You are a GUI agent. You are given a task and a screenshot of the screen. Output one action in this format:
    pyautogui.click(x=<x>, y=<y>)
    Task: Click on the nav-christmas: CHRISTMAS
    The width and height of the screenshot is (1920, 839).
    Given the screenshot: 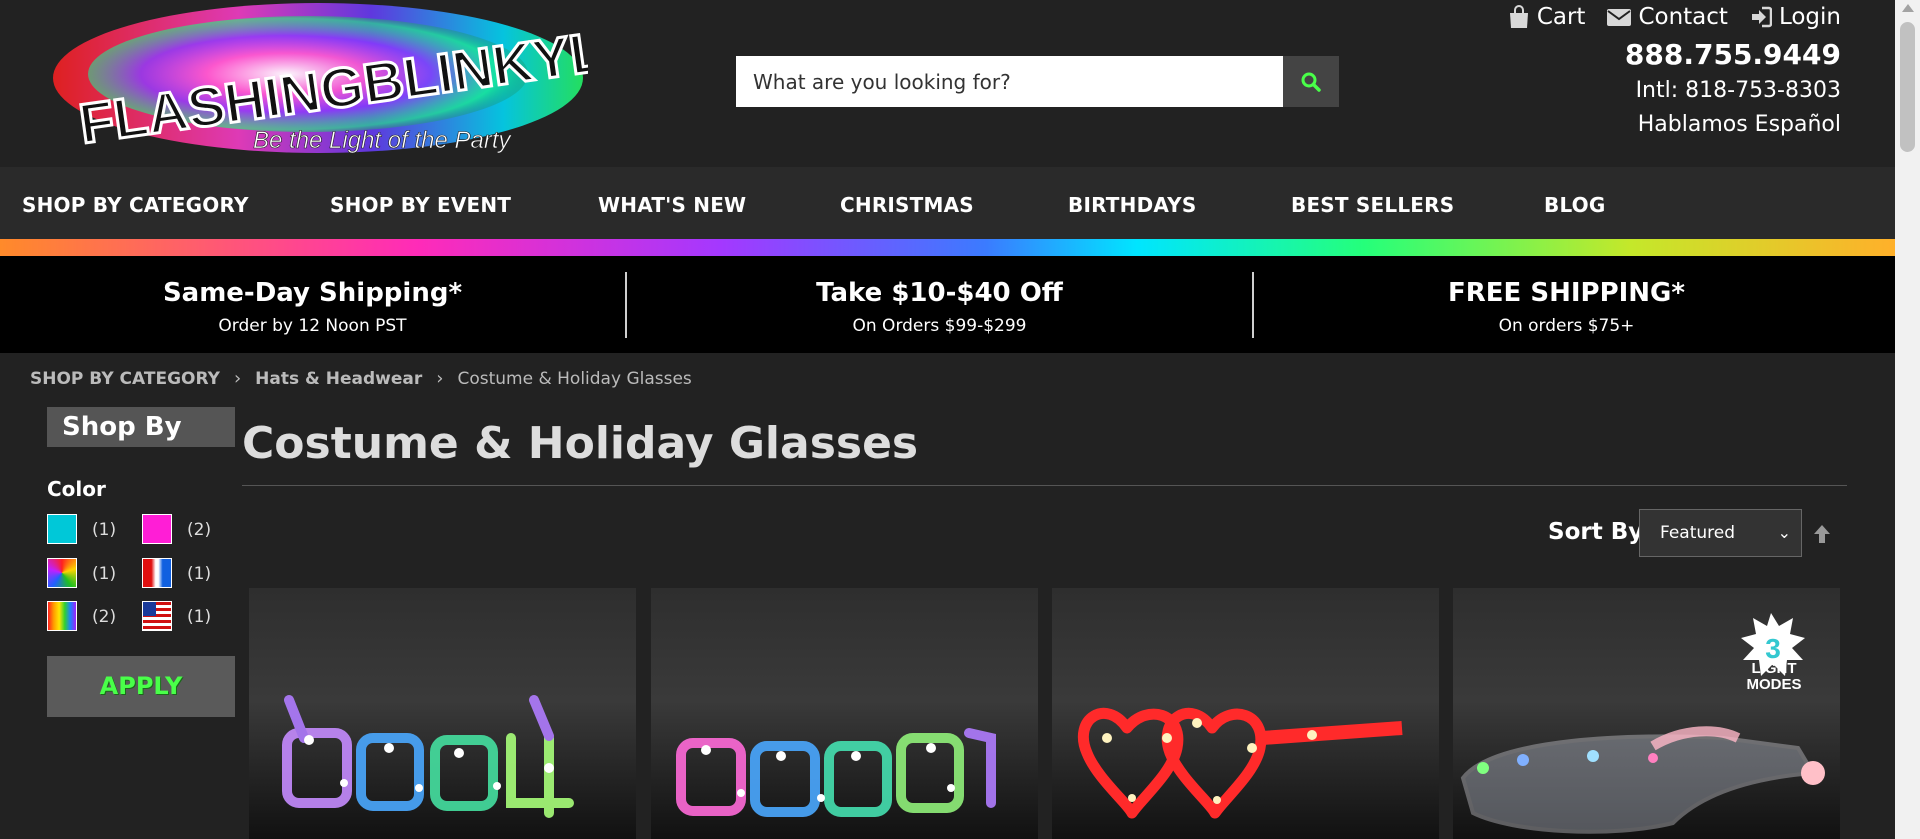 What is the action you would take?
    pyautogui.click(x=907, y=205)
    